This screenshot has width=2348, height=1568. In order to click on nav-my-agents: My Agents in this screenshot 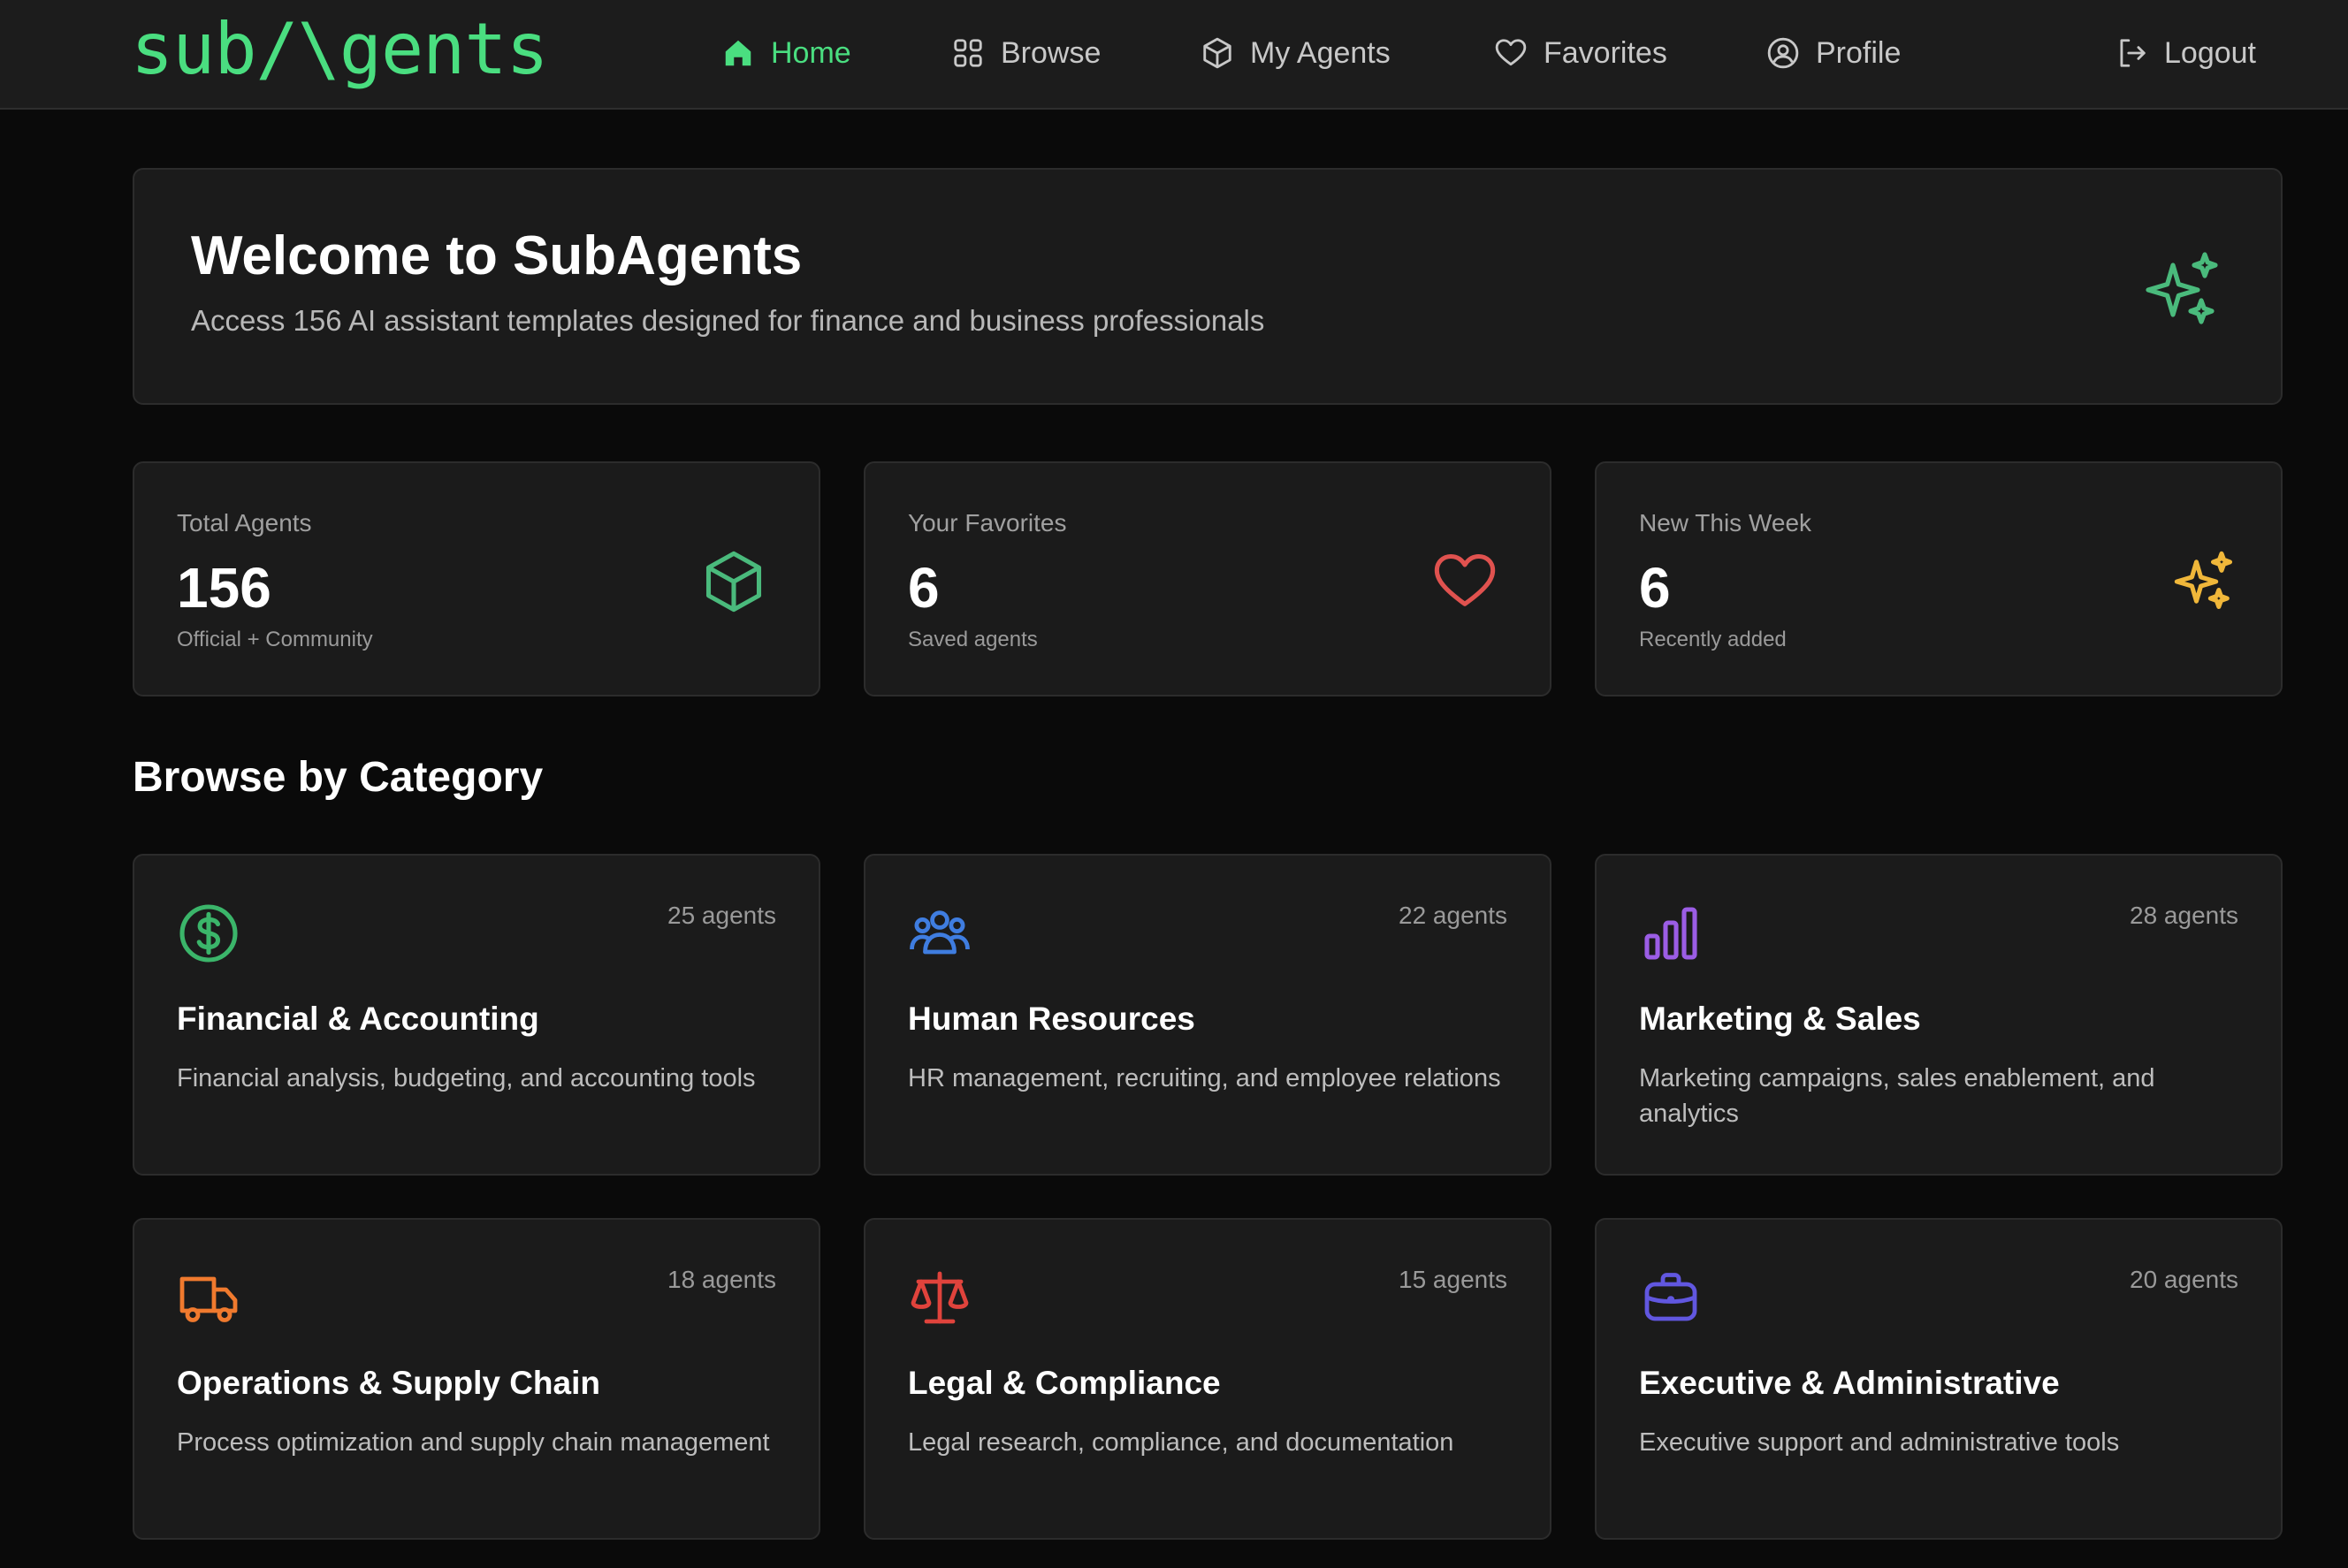, I will do `click(1296, 54)`.